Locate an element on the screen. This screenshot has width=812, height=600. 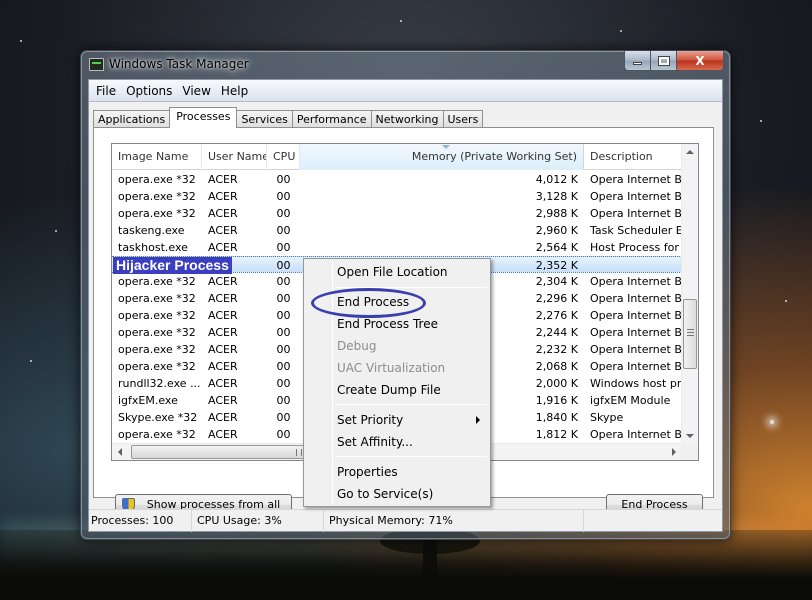
image-name-cell: taskeng.exe is located at coordinates (151, 230).